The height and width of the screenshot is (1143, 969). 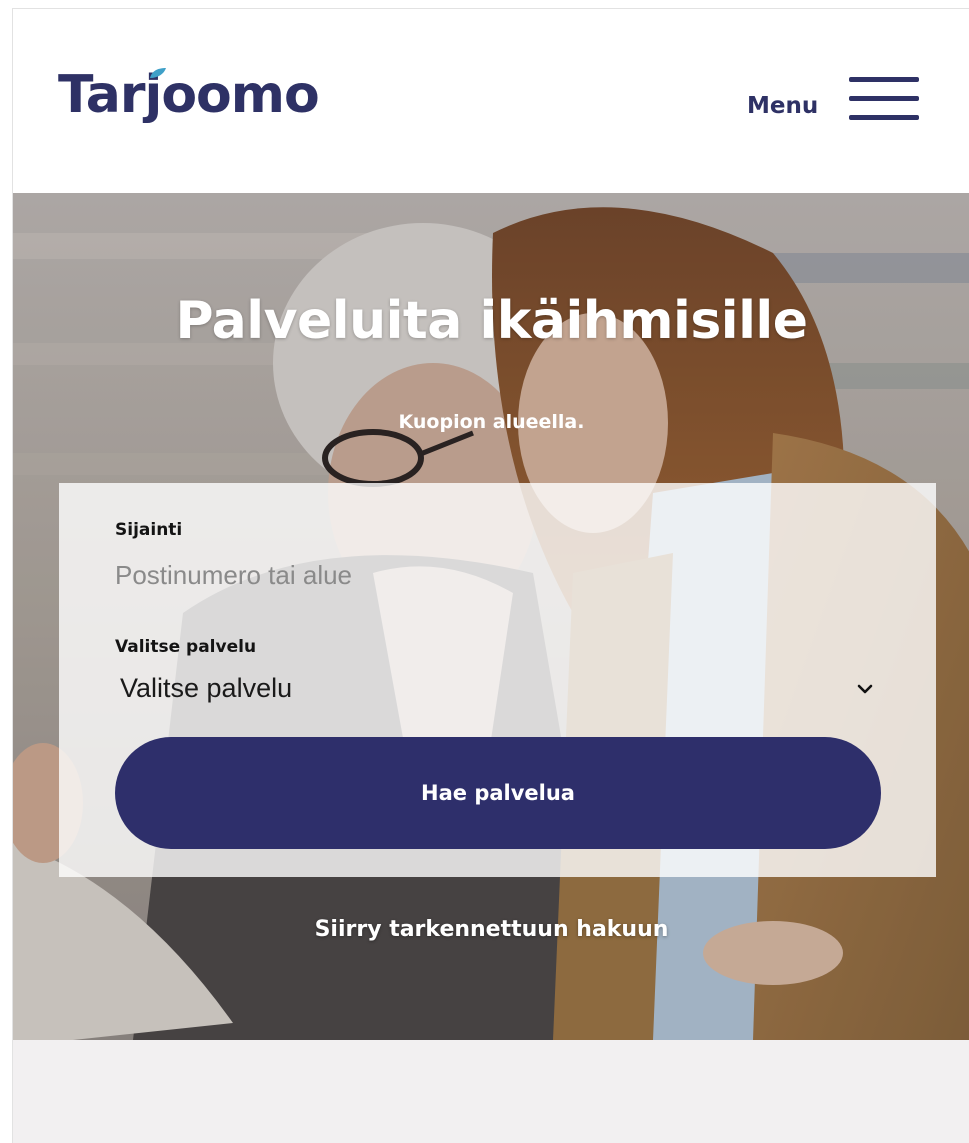 I want to click on location-label: Sijainti, so click(x=149, y=530).